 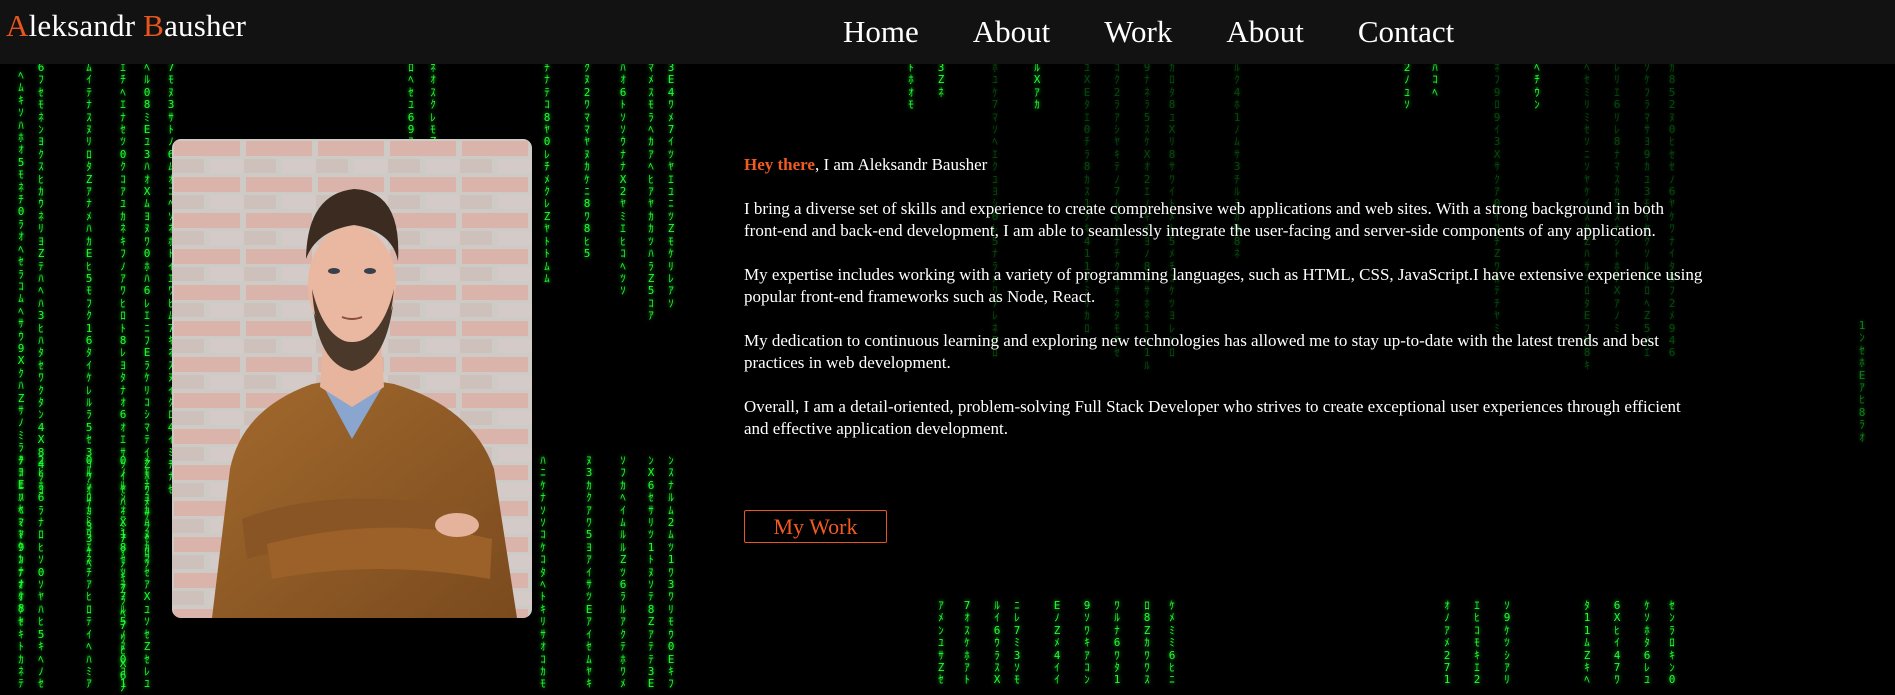 What do you see at coordinates (1617, 643) in the screenshot?
I see `matrix-rain-column: 6 X ﾋ ｲ 4 7 ﾜ` at bounding box center [1617, 643].